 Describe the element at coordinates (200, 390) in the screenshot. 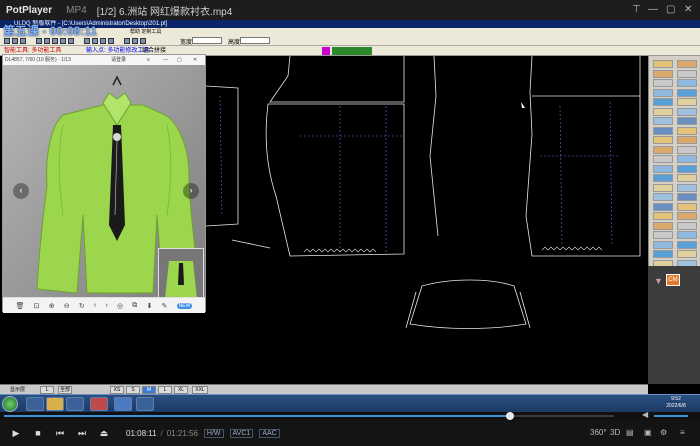

I see `status-cell: XXL` at that location.